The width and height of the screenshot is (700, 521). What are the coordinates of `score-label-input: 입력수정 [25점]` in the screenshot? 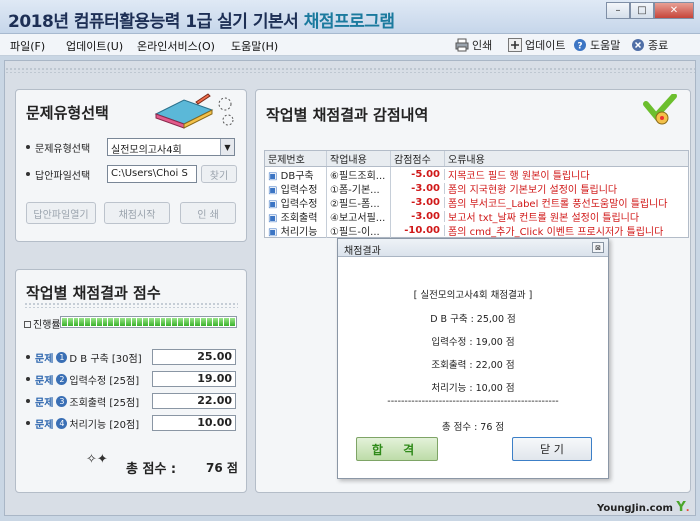 It's located at (104, 381).